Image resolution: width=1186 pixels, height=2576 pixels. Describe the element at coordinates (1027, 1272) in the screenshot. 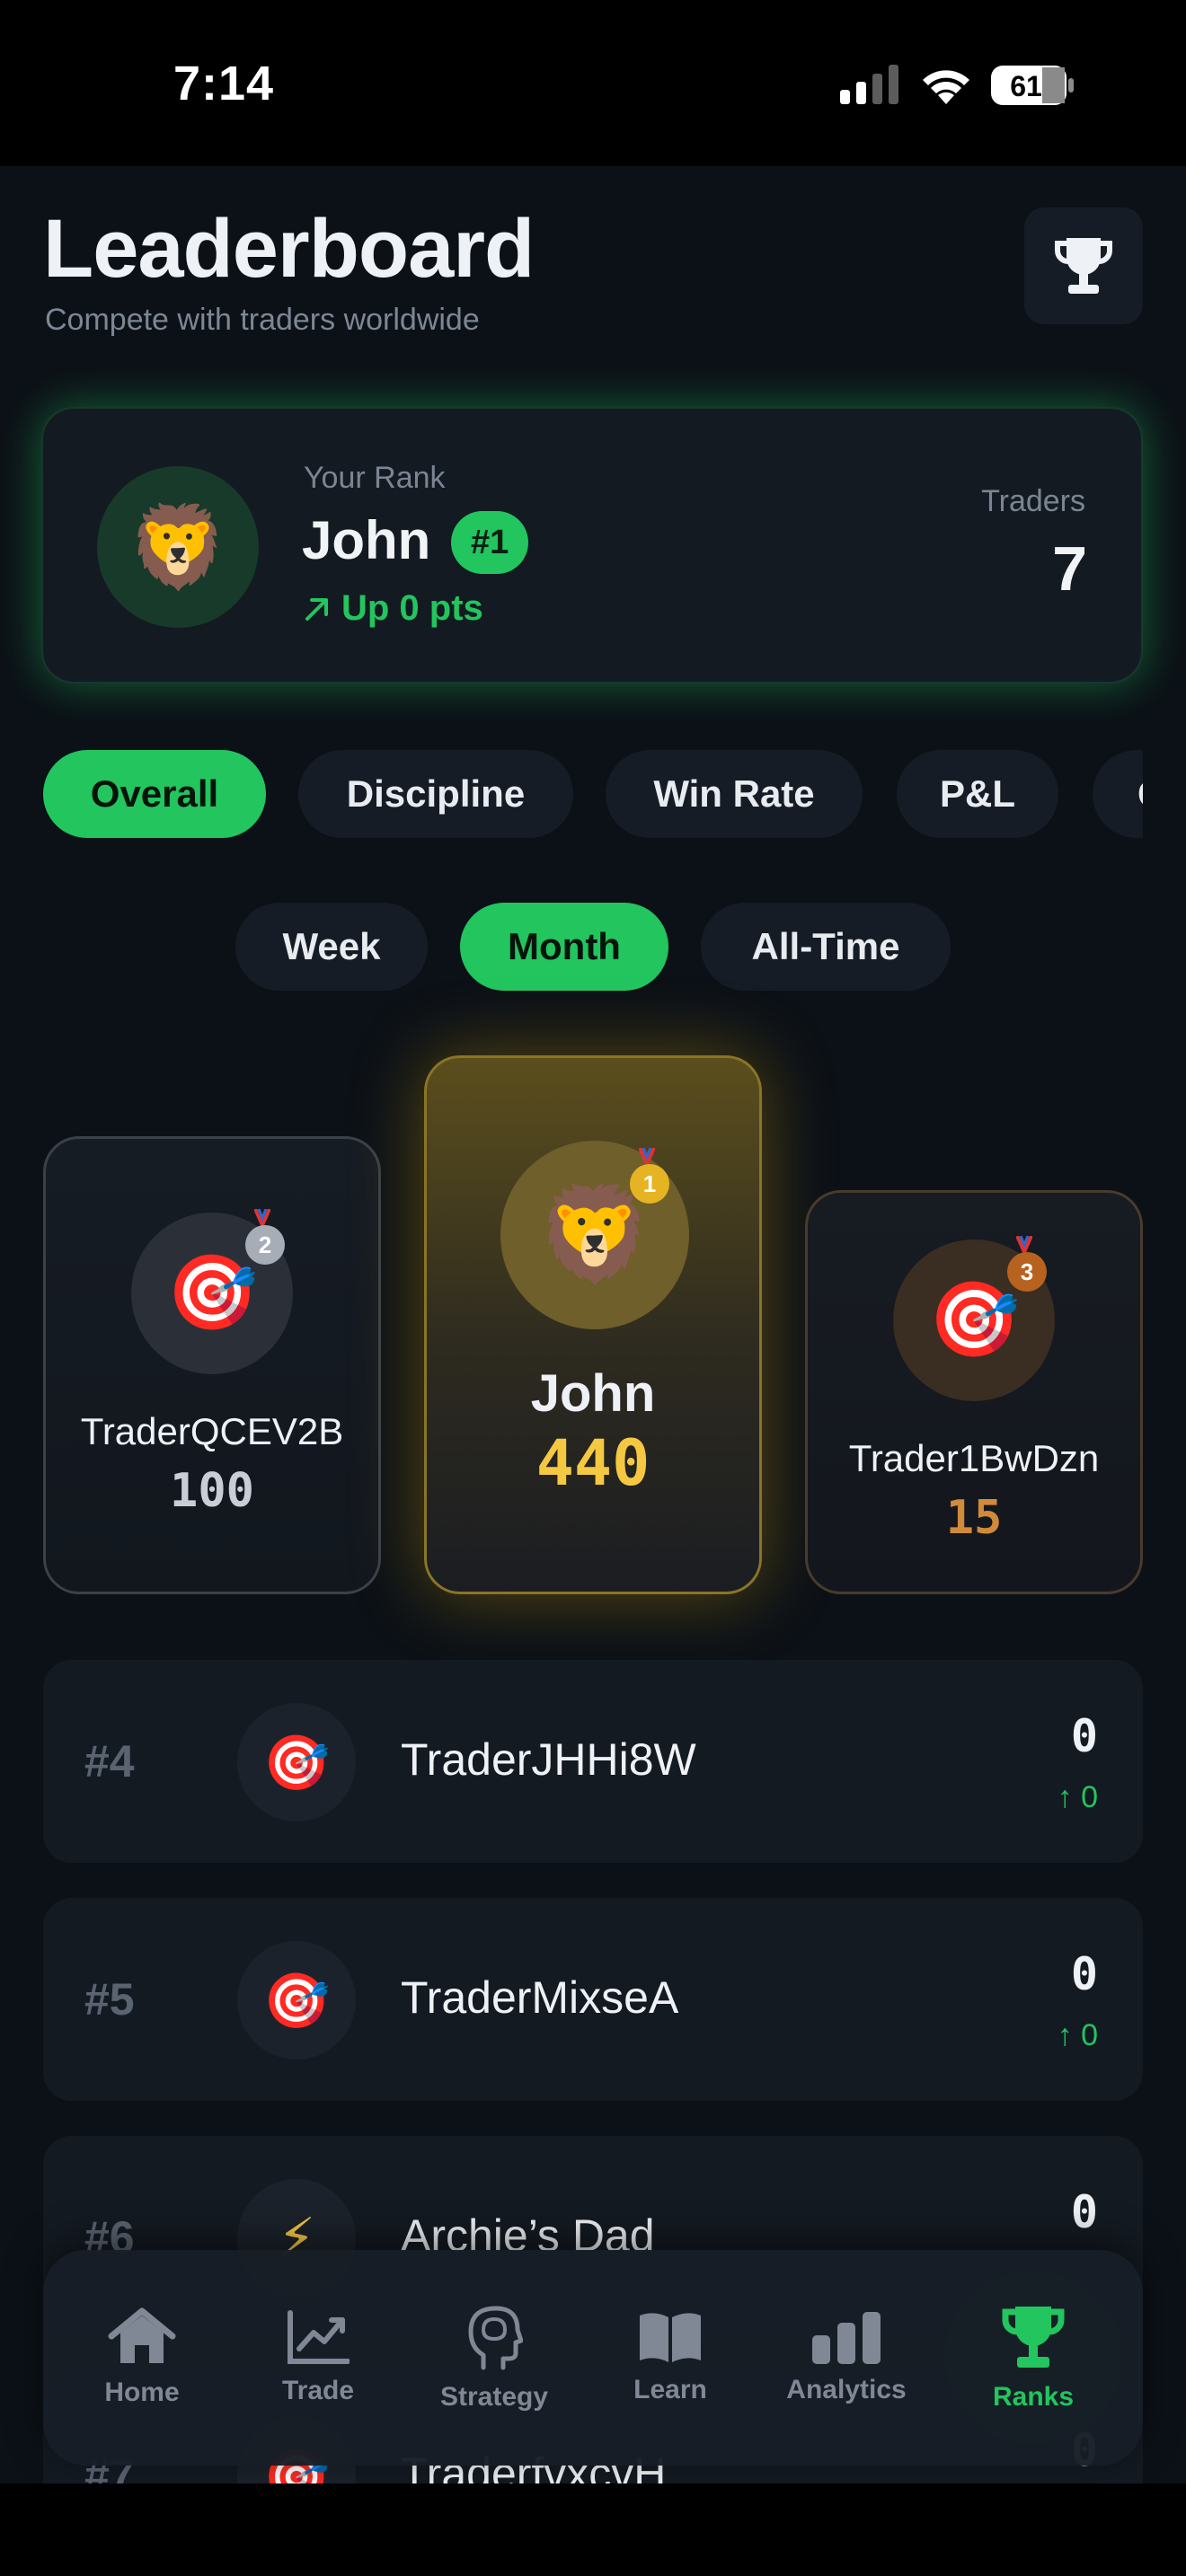

I see `medal-bronze-icon: 3` at that location.